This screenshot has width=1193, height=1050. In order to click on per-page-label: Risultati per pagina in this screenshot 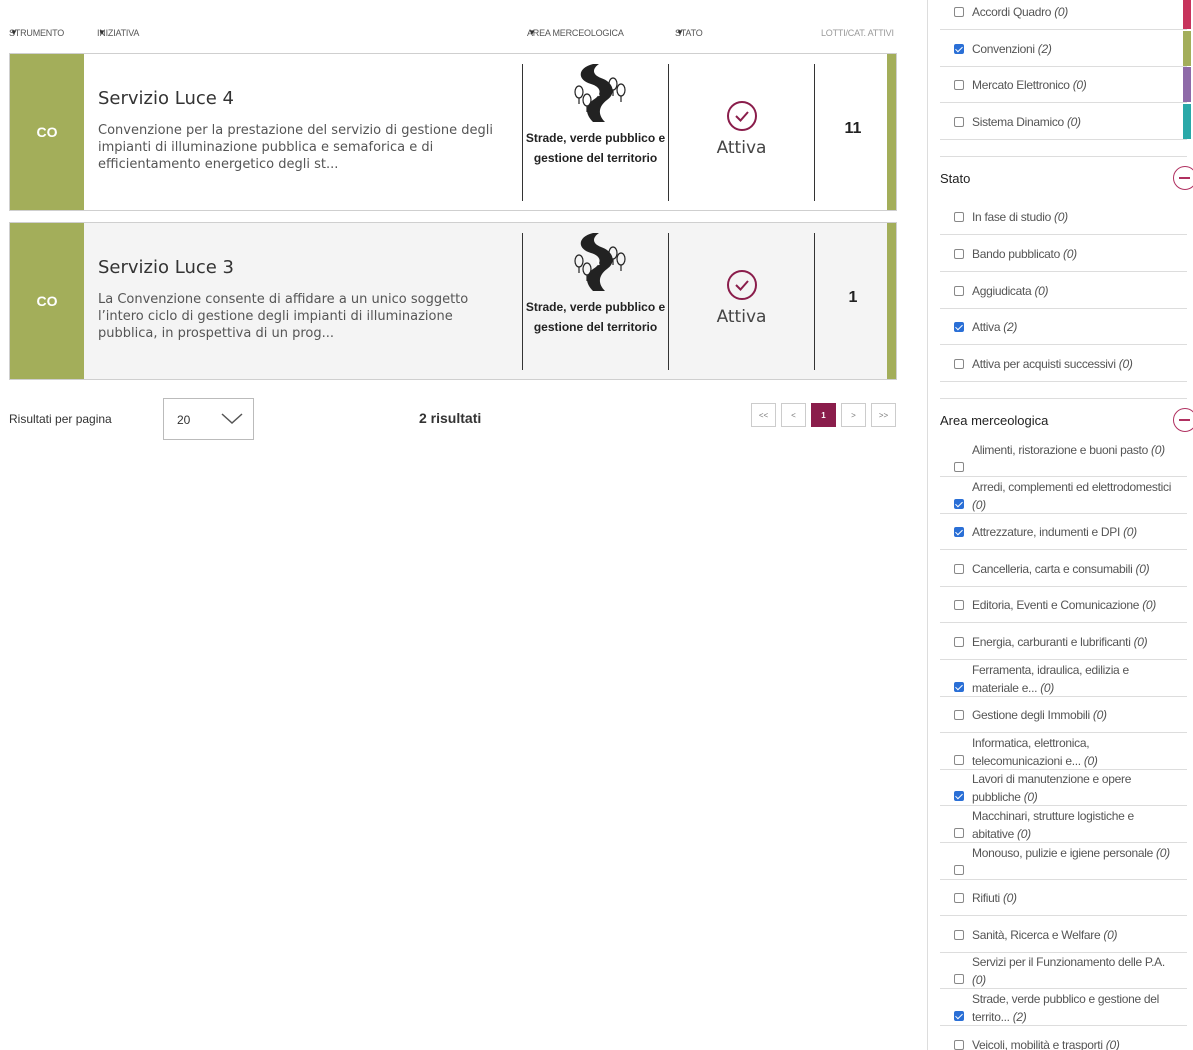, I will do `click(60, 419)`.